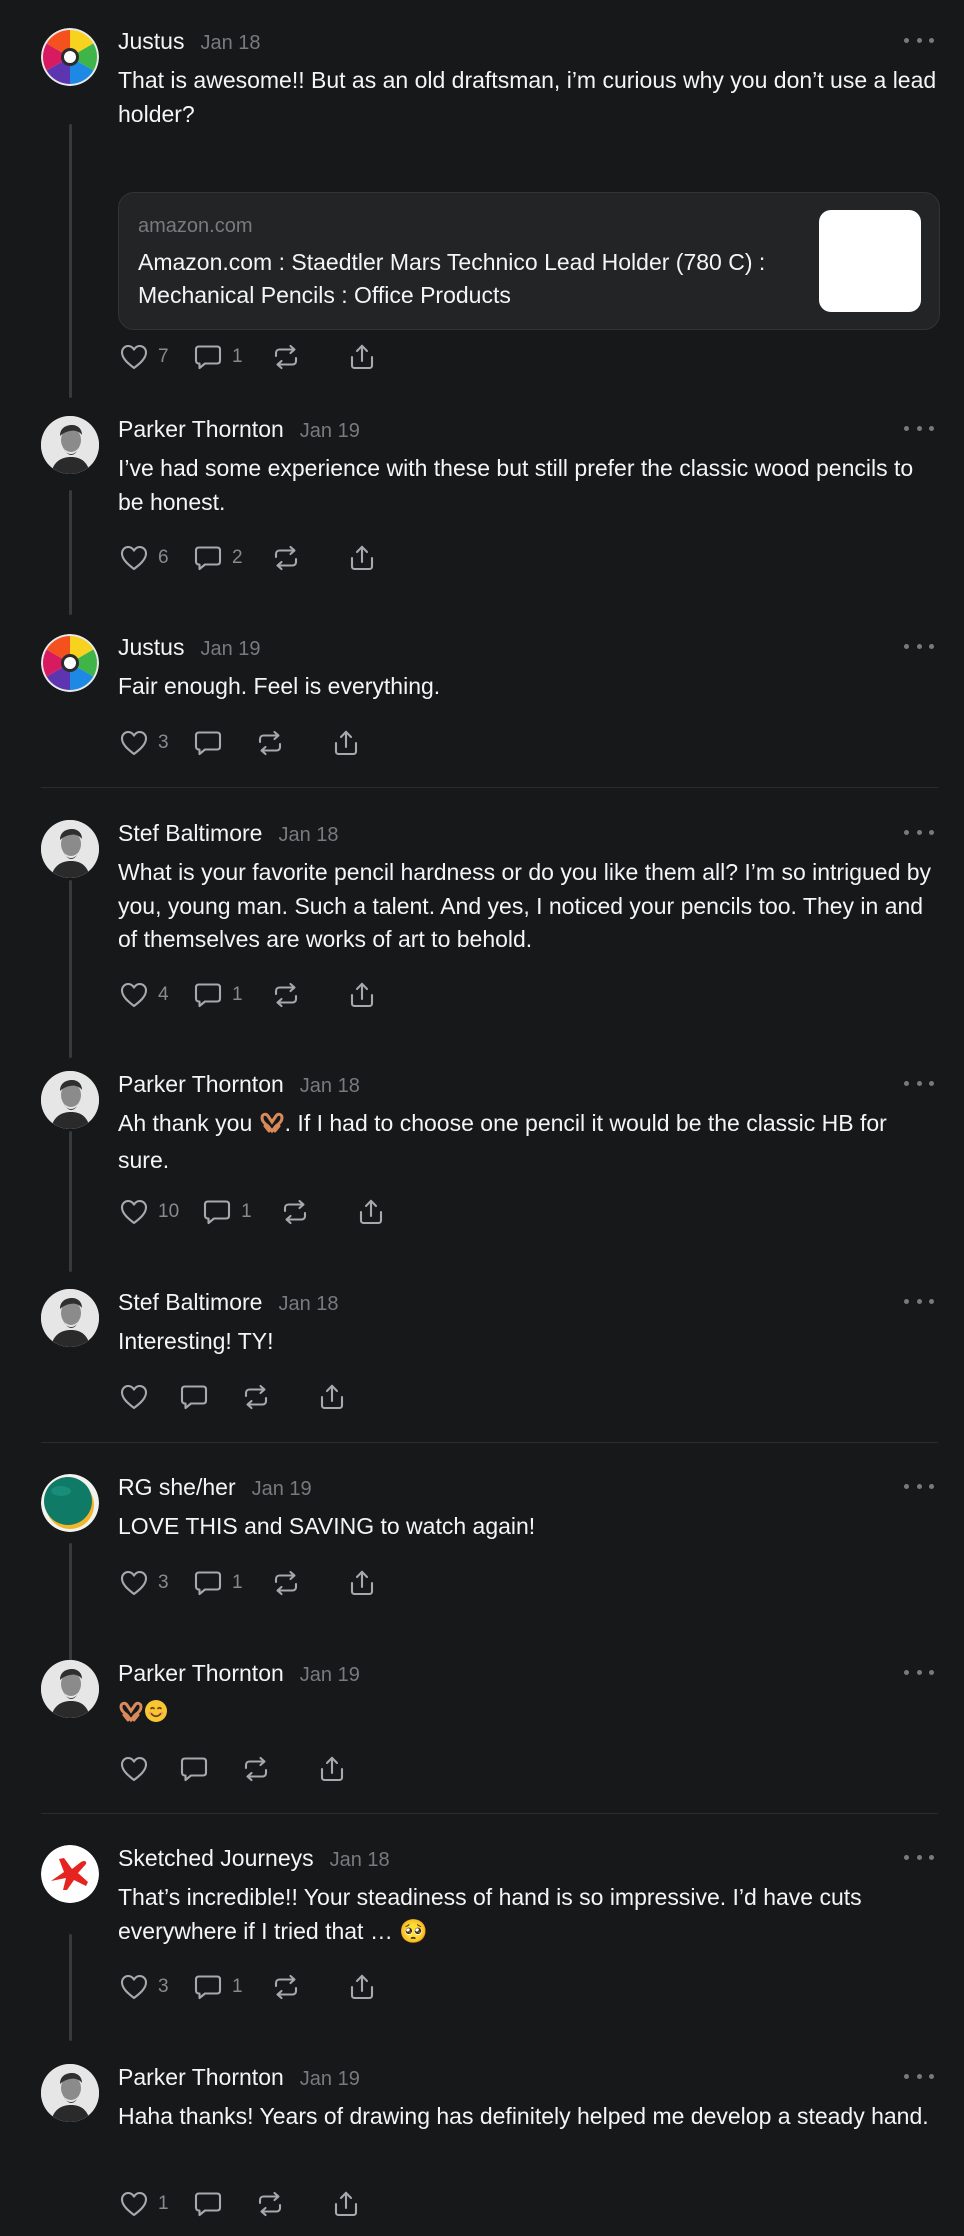 The height and width of the screenshot is (2236, 964). What do you see at coordinates (70, 1874) in the screenshot?
I see `red-airplane-avatar` at bounding box center [70, 1874].